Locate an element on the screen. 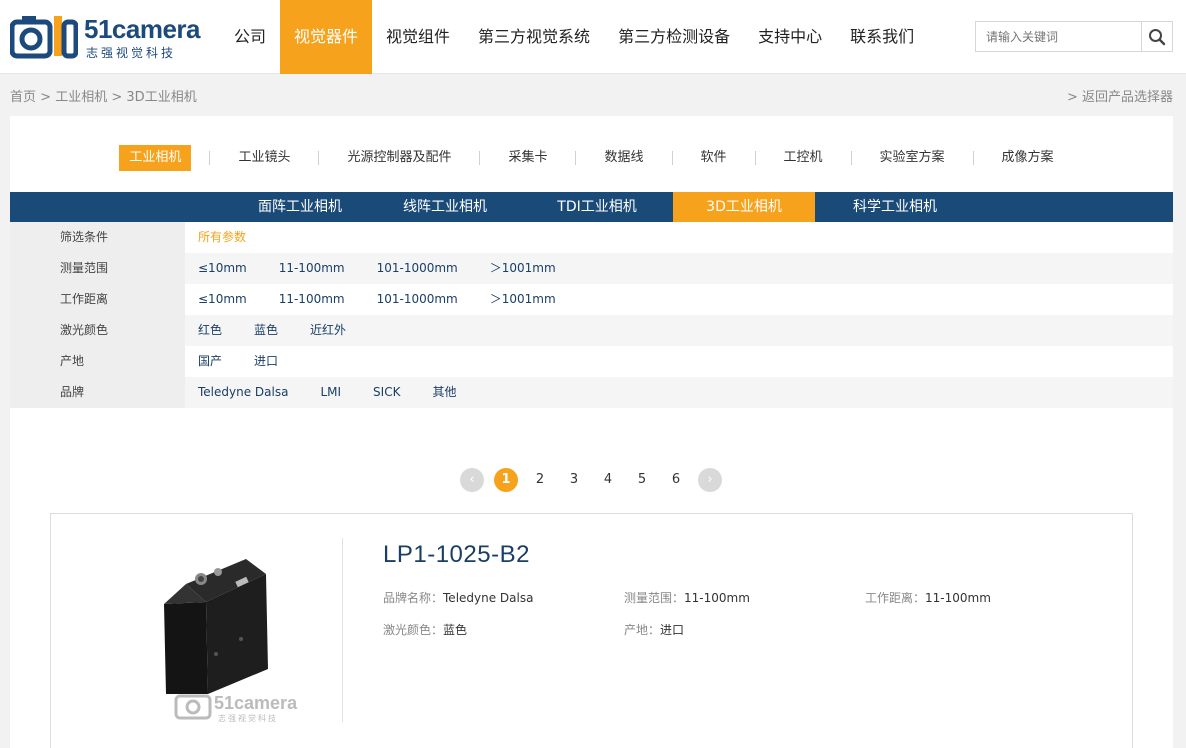  subcategory-3d-camera: 3D工业相机 is located at coordinates (744, 207).